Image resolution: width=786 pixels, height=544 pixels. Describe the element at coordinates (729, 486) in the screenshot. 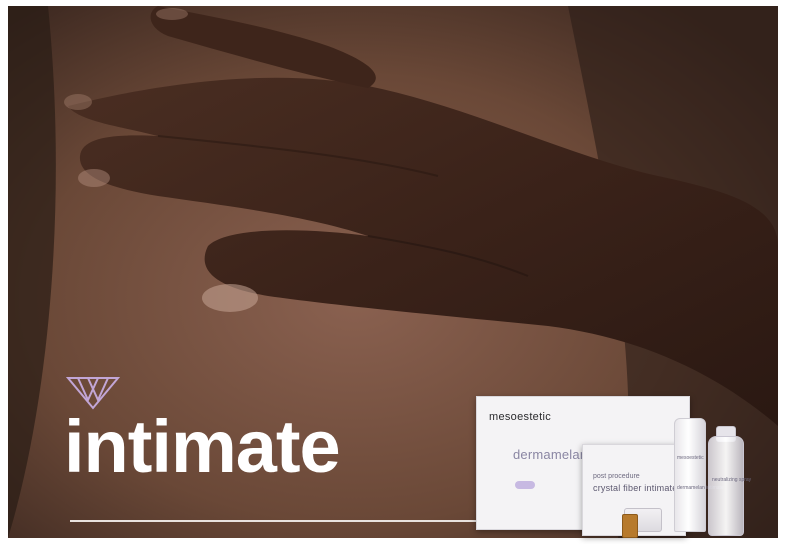

I see `product-bottle: neutralizing spray` at that location.